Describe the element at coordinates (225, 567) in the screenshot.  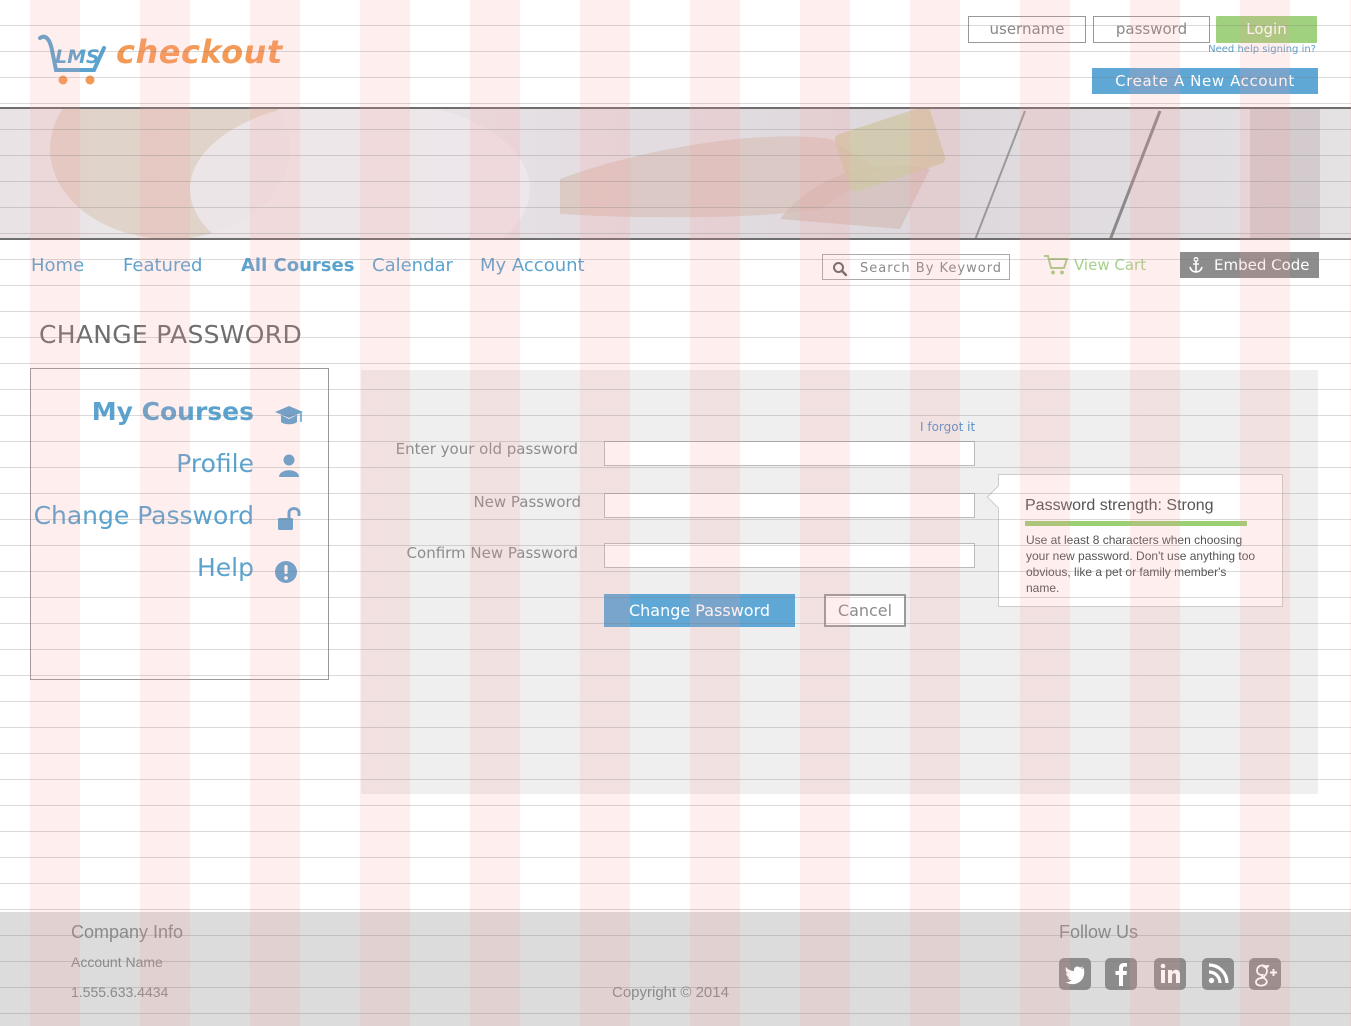
I see `sidebar-item-help: Help` at that location.